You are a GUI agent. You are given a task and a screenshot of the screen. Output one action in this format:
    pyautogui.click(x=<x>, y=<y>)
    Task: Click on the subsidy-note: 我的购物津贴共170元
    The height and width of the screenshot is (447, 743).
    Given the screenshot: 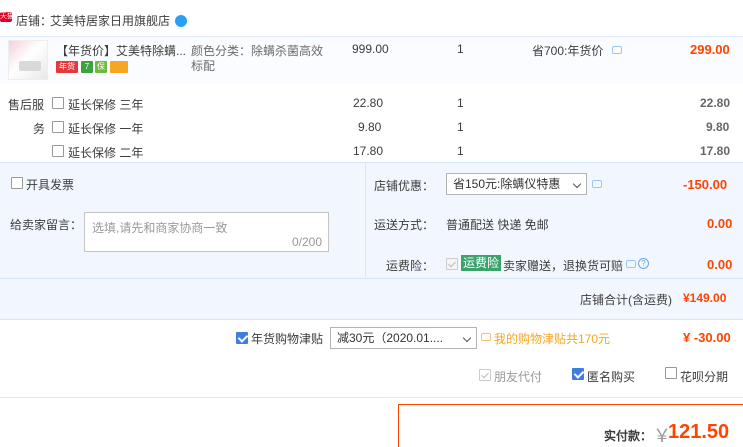 What is the action you would take?
    pyautogui.click(x=552, y=339)
    